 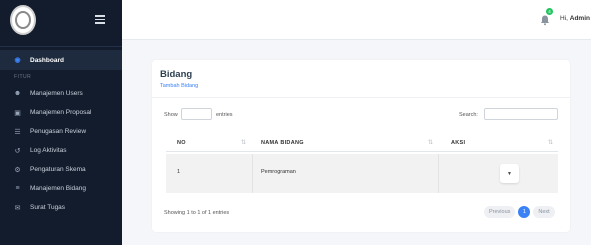 I want to click on sidebar-item-surat-tugas: ✉ Surat Tugas, so click(x=61, y=207).